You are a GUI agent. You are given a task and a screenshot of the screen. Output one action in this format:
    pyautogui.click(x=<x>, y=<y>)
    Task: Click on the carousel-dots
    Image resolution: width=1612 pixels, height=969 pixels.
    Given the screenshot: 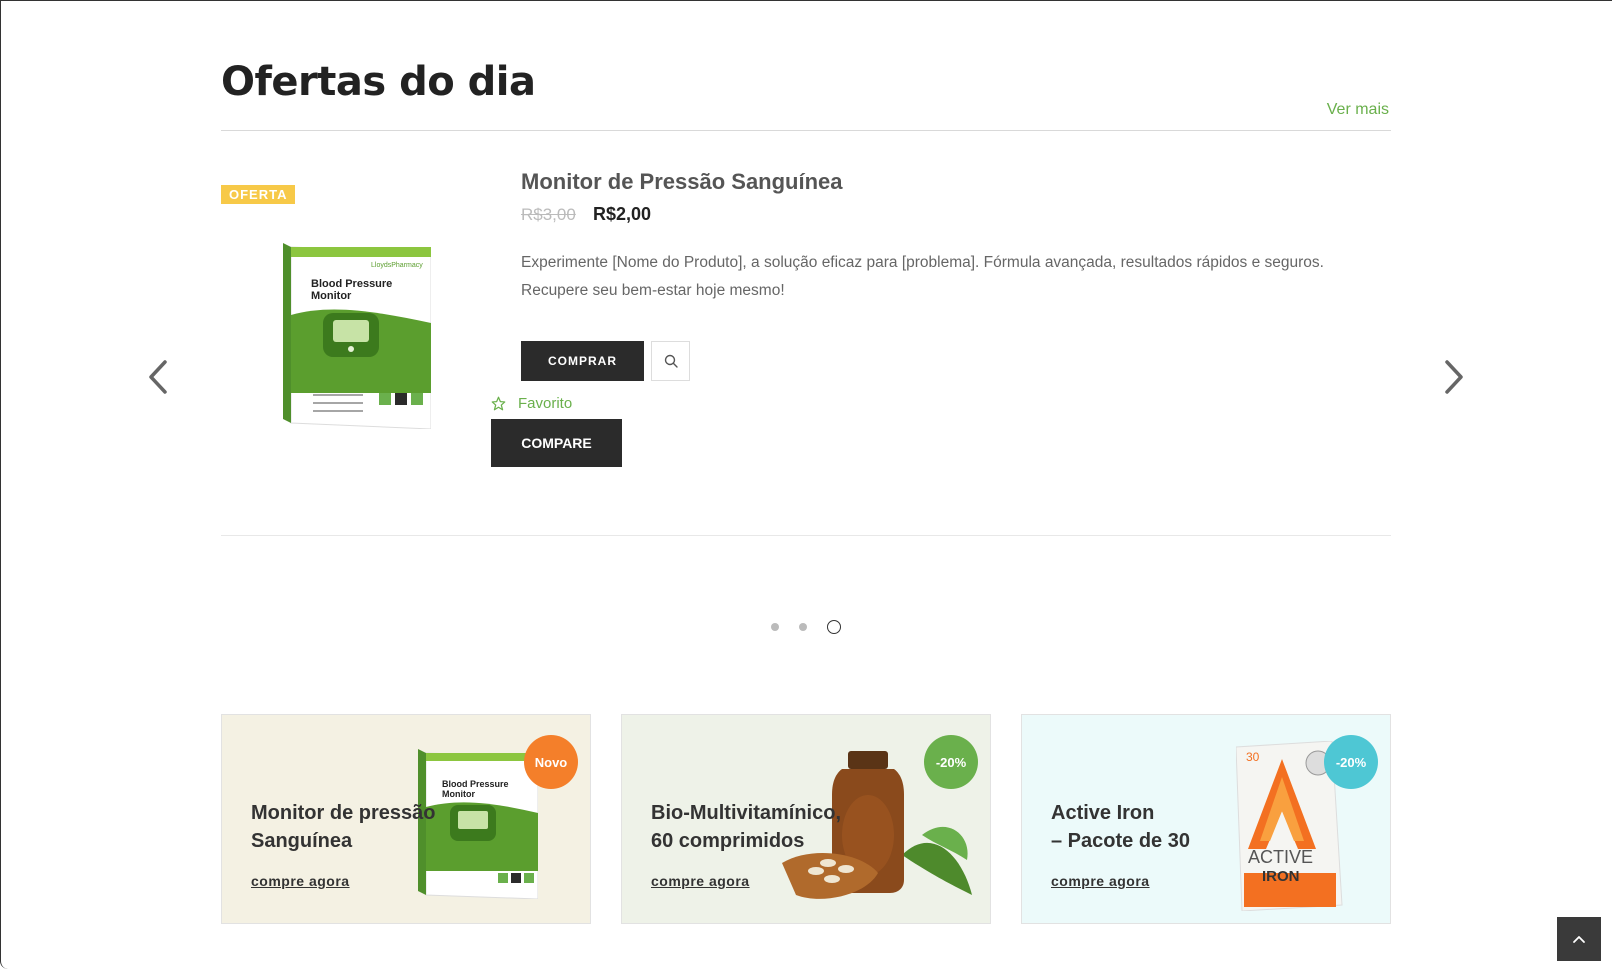 What is the action you would take?
    pyautogui.click(x=806, y=627)
    